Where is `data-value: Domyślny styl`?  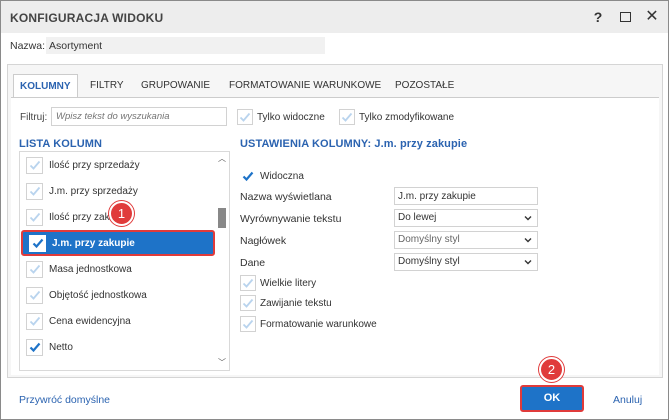
data-value: Domyślny styl is located at coordinates (429, 261).